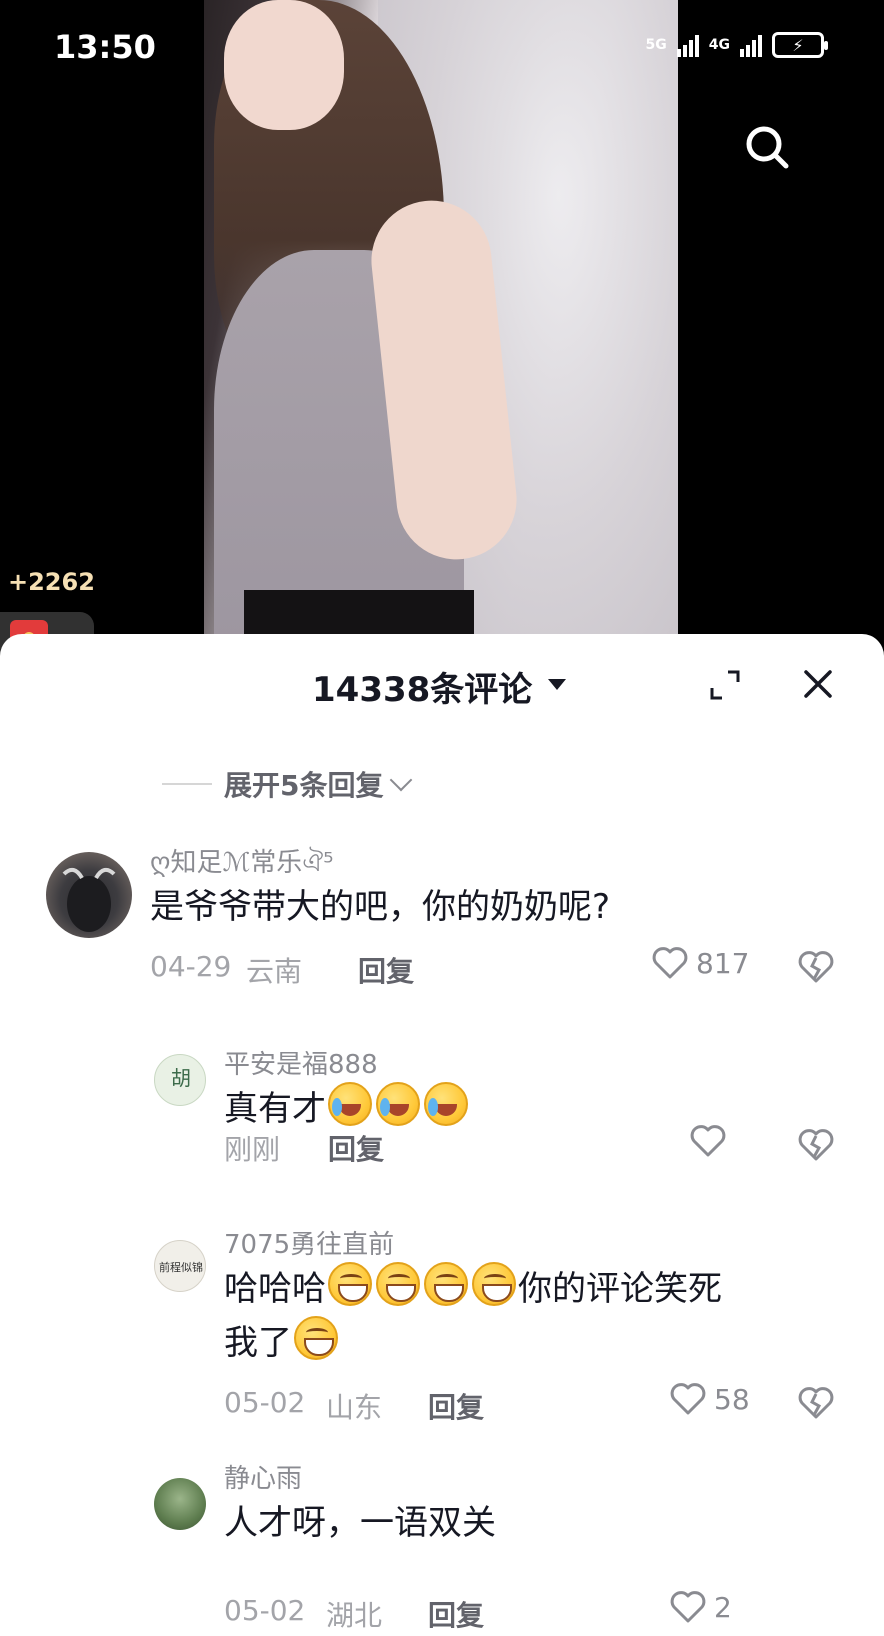 This screenshot has width=884, height=1636. I want to click on clipped-previous-row, so click(500, 724).